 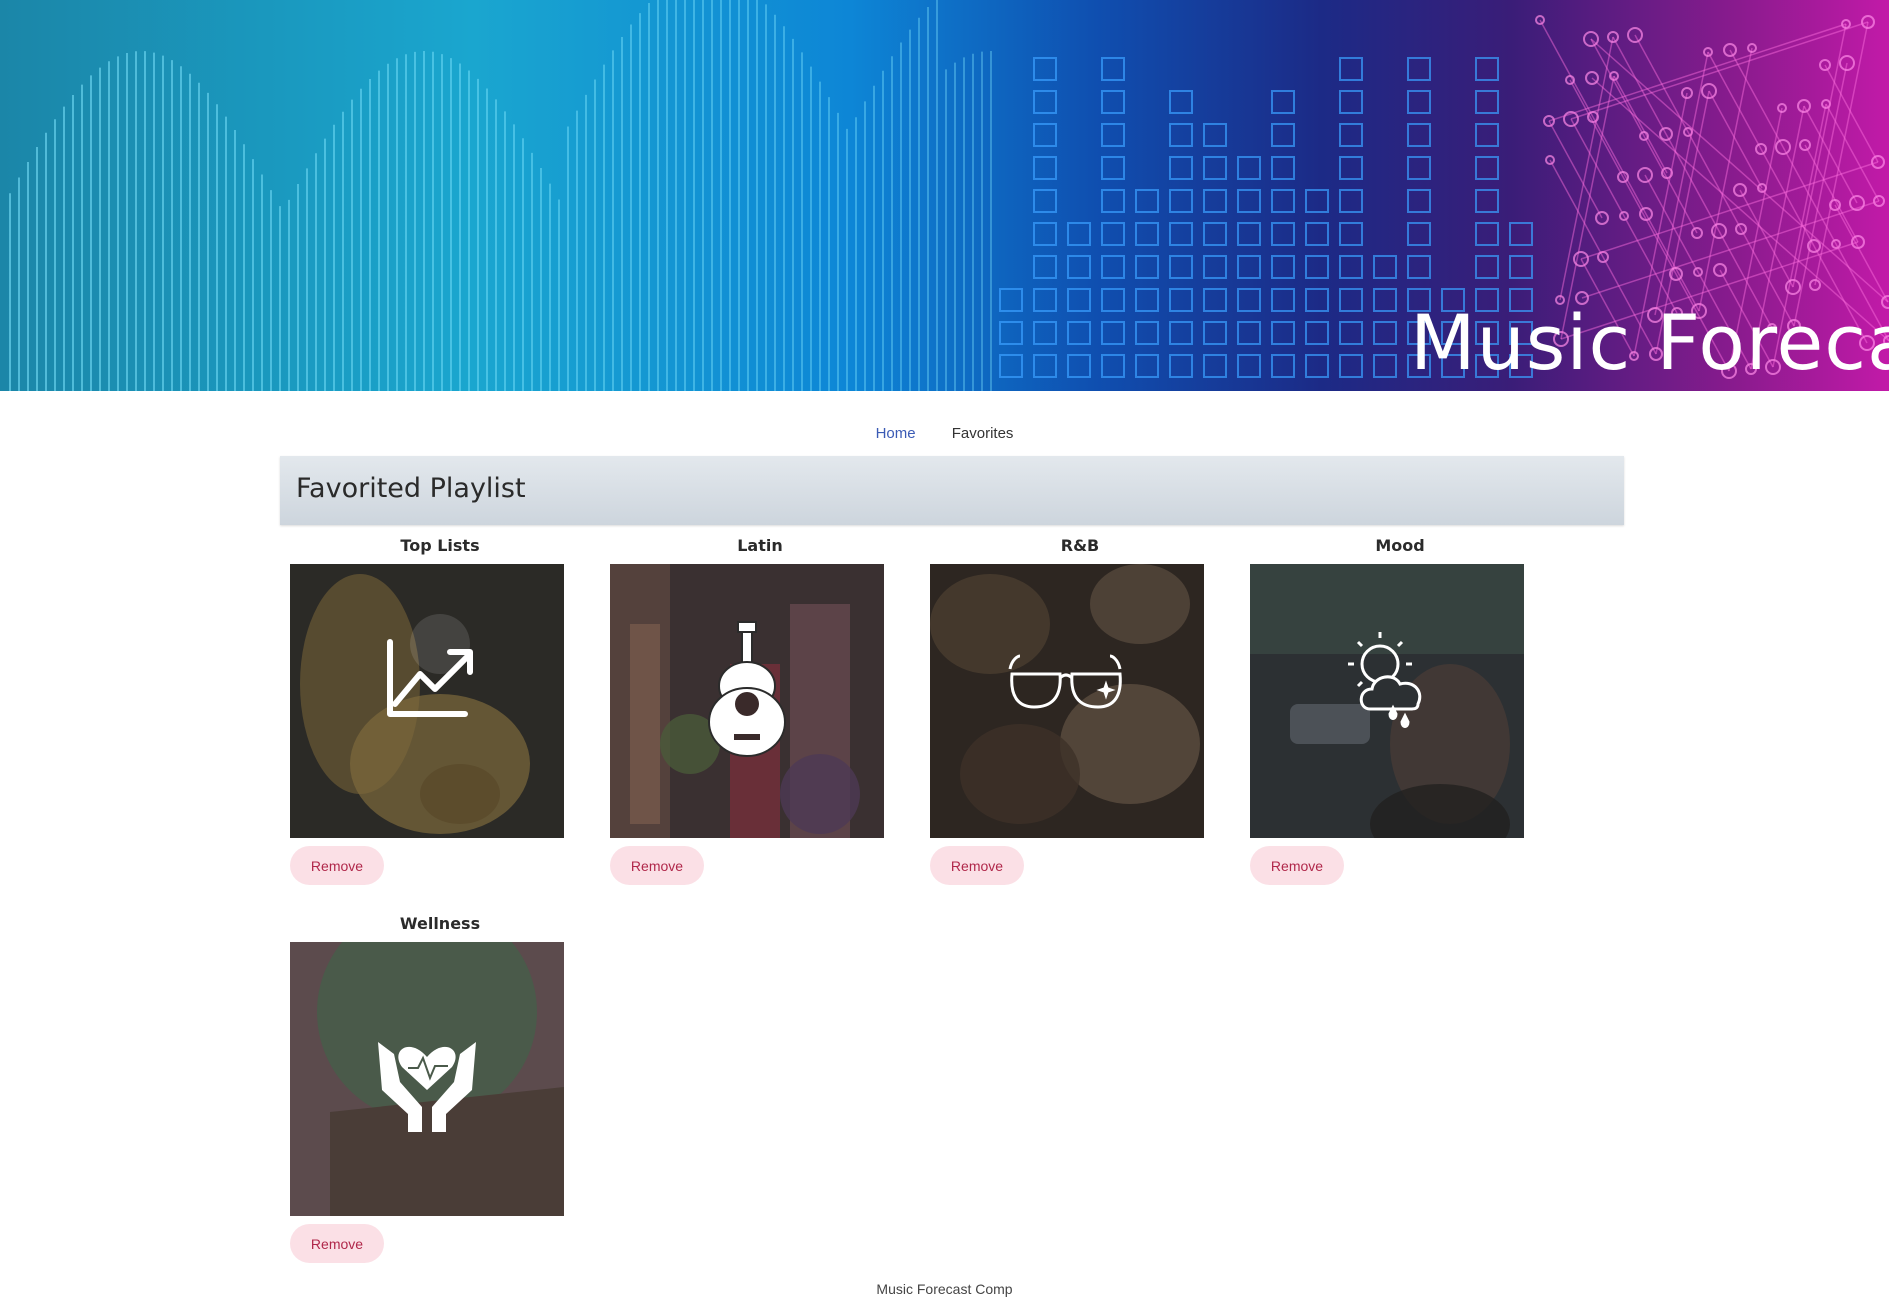 I want to click on playlist-card: Wellness Remove, so click(x=440, y=1088).